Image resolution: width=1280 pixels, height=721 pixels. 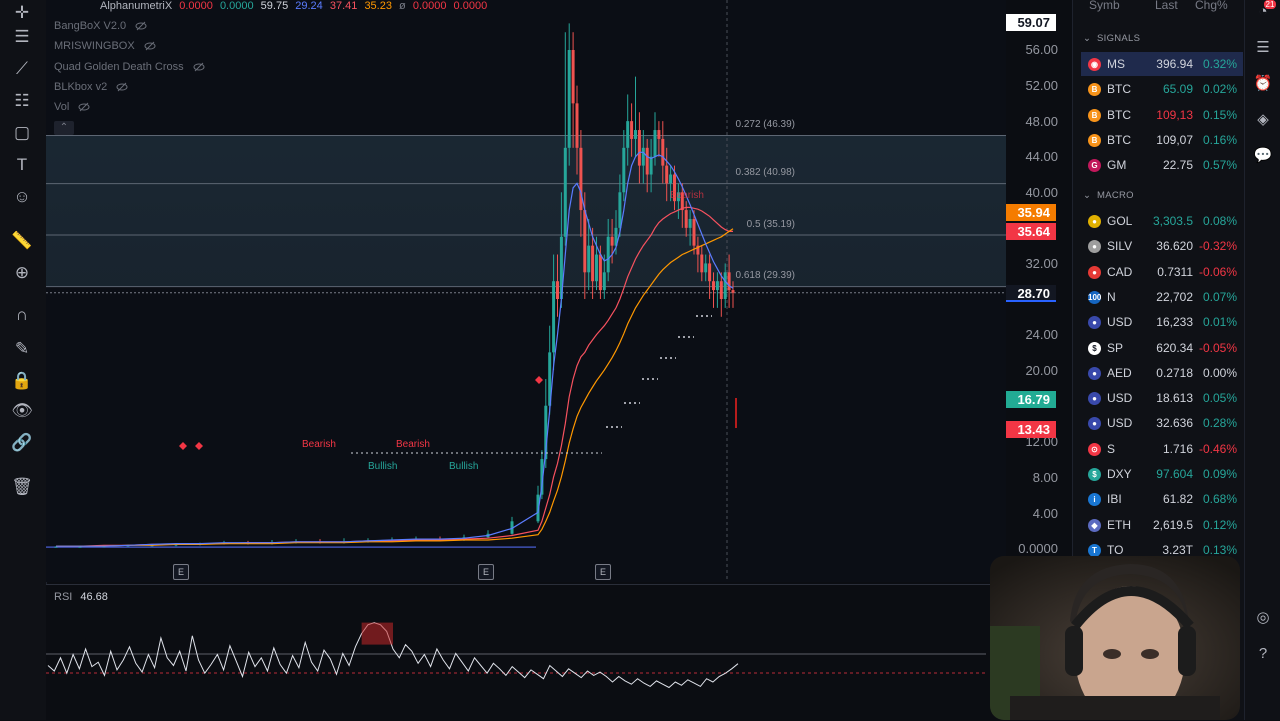 I want to click on crosshair-icon: ✛, so click(x=22, y=13).